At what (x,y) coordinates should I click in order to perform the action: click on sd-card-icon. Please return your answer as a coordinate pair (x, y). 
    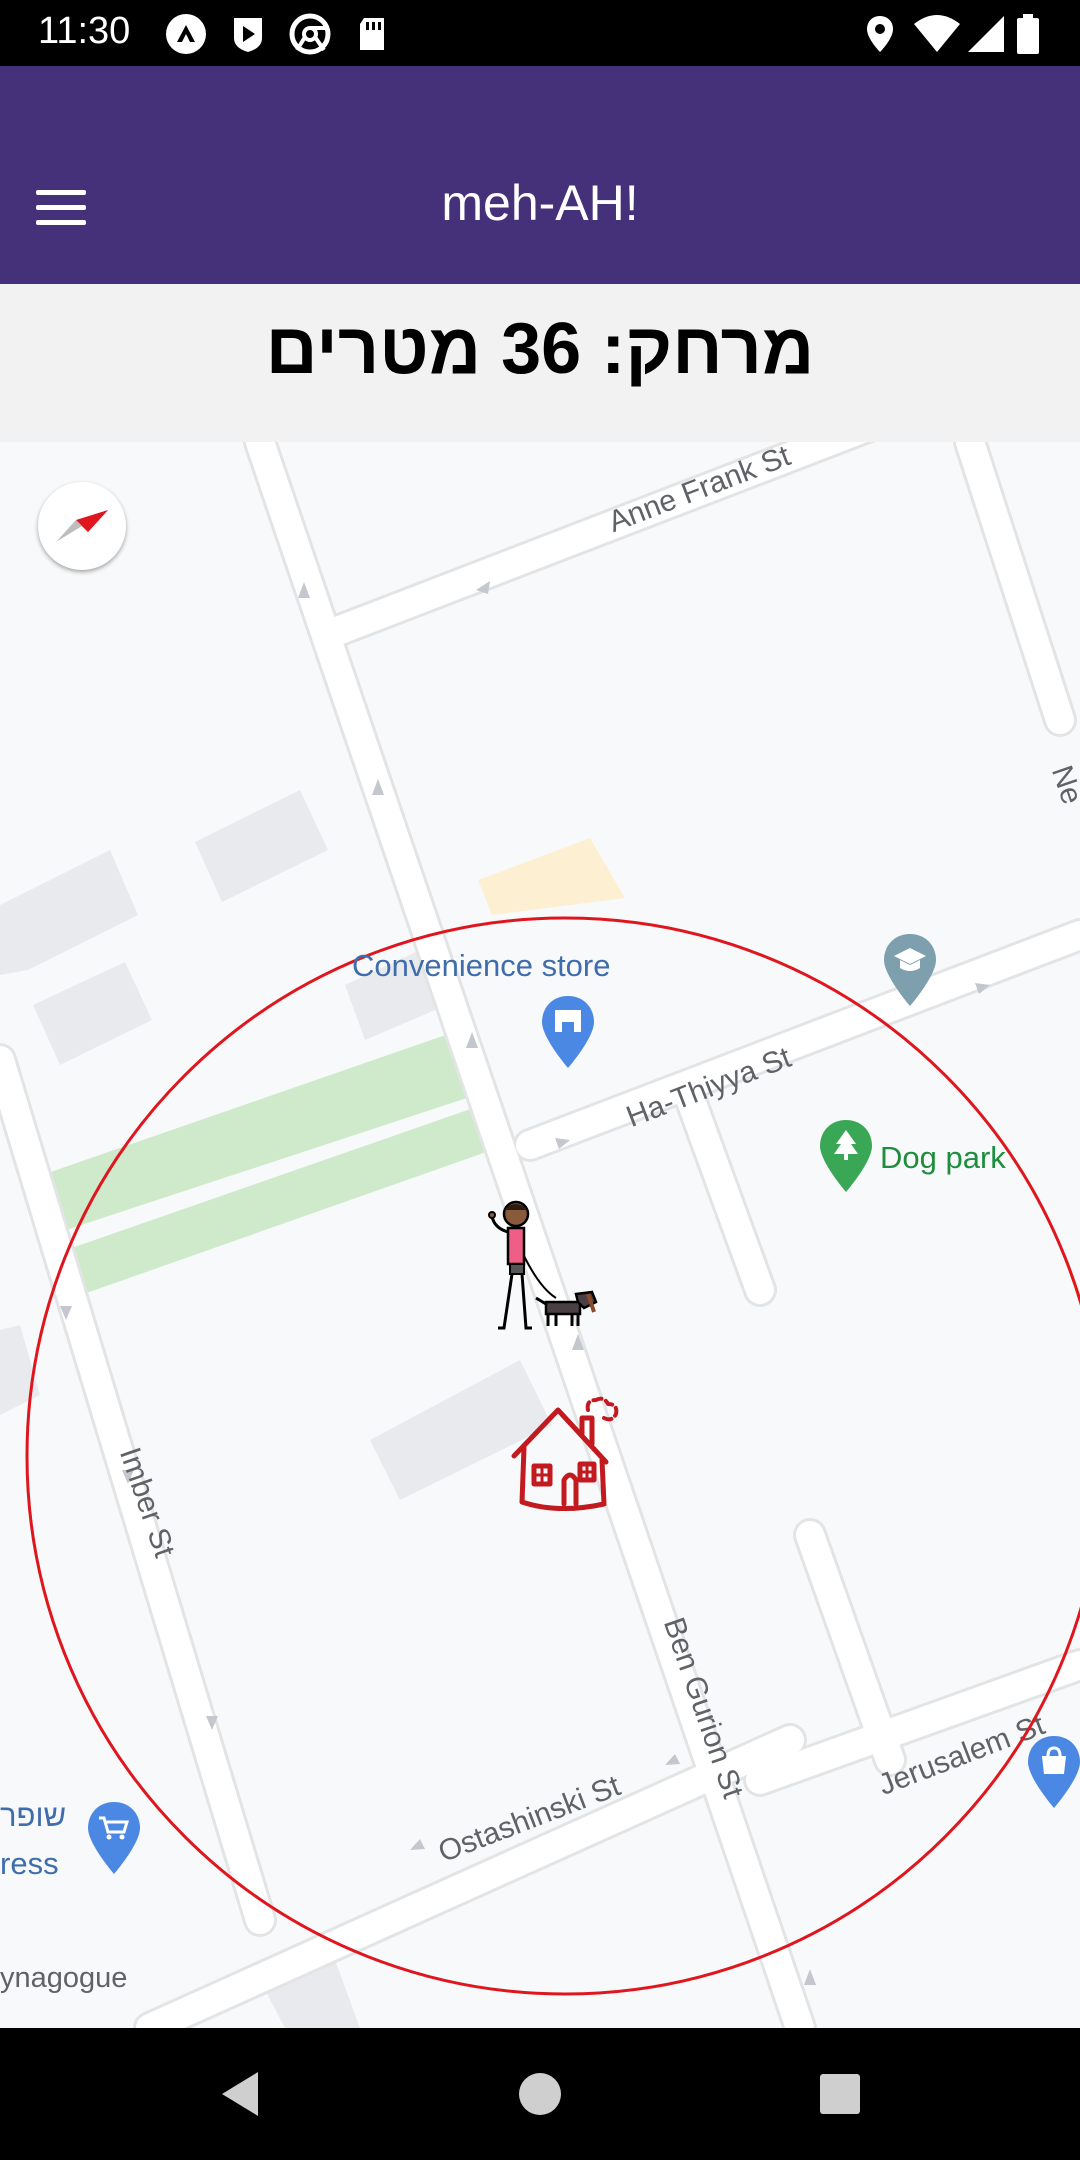
    Looking at the image, I should click on (372, 34).